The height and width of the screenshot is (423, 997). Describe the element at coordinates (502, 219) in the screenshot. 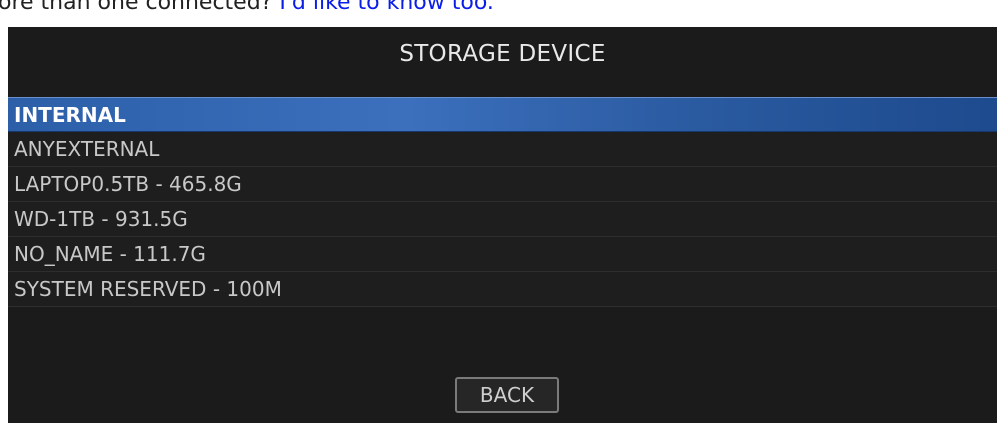

I see `storage-item-wd-1tb: WD-1TB - 931.5G` at that location.